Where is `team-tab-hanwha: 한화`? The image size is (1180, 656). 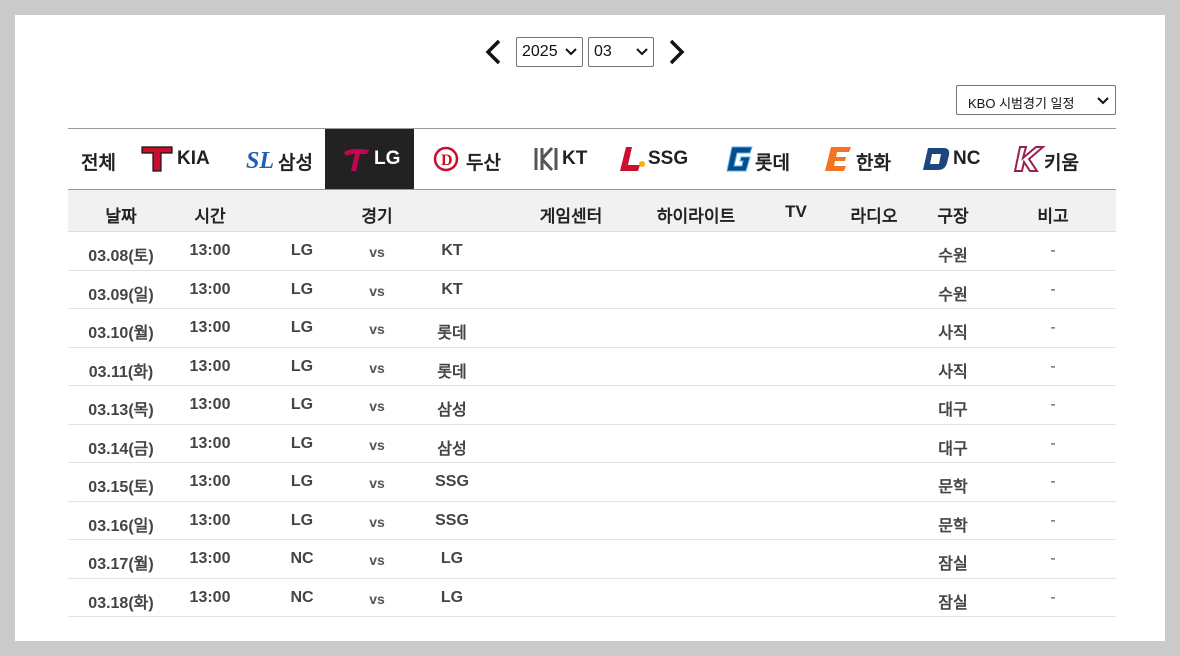 team-tab-hanwha: 한화 is located at coordinates (858, 159).